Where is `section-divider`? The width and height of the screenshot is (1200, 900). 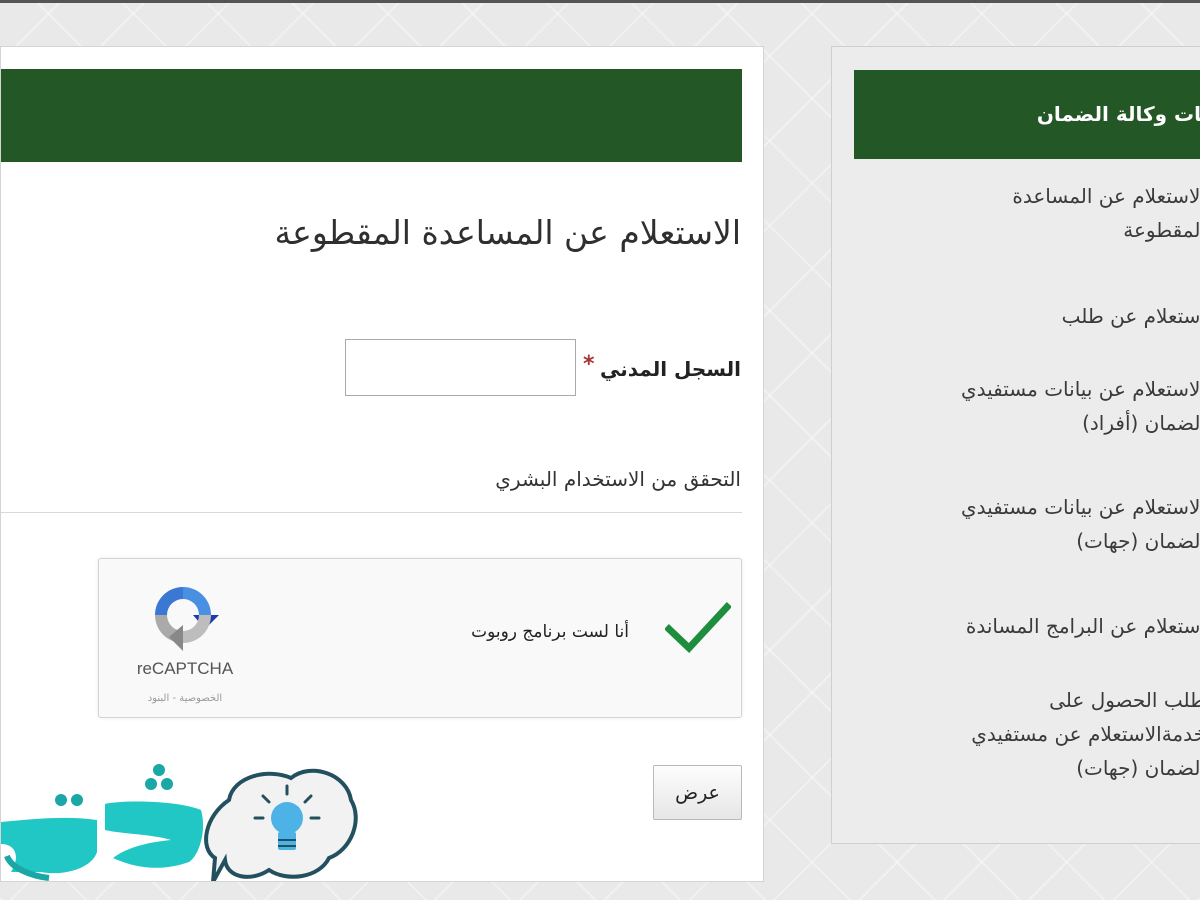 section-divider is located at coordinates (371, 512).